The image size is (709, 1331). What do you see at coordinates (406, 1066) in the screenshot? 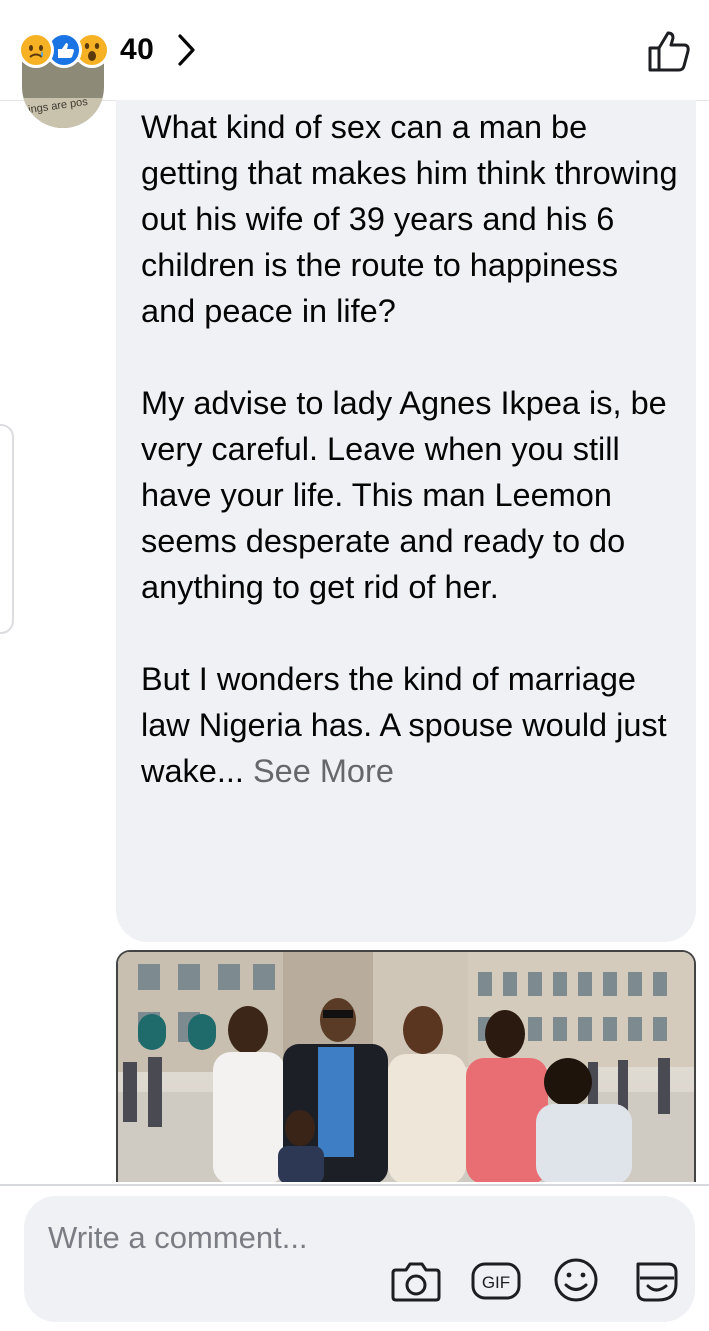
I see `comment-photo` at bounding box center [406, 1066].